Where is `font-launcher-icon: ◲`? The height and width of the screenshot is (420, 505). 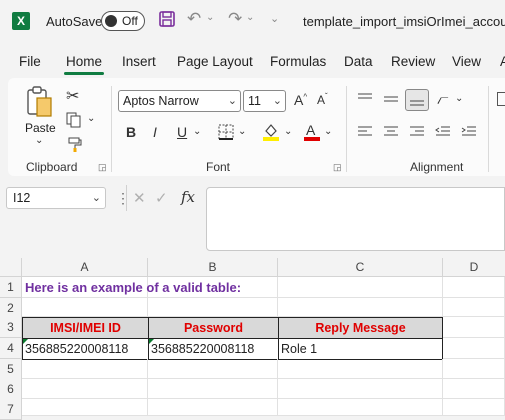
font-launcher-icon: ◲ is located at coordinates (337, 167).